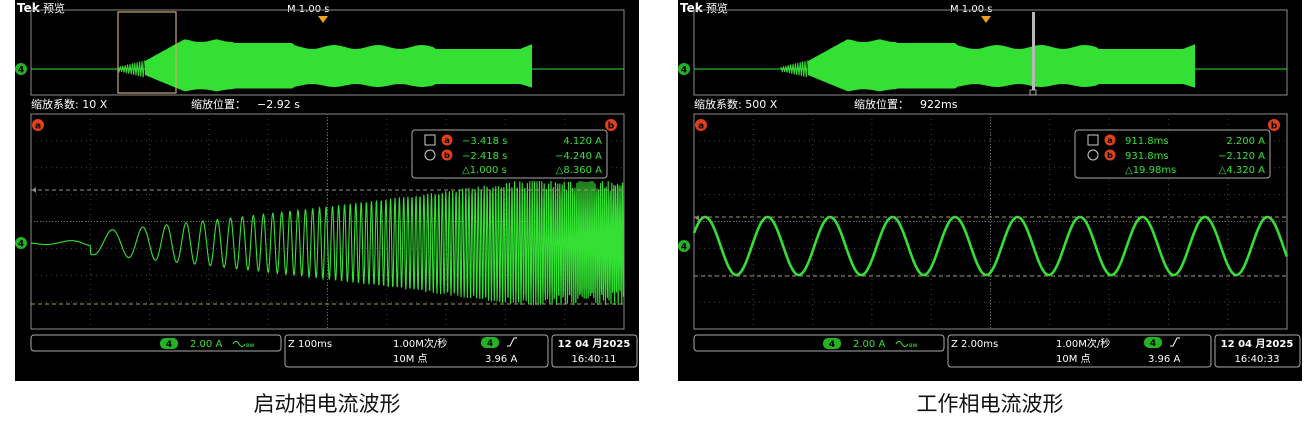 The height and width of the screenshot is (421, 1308). I want to click on cursor-delta-value: △8.360 A, so click(579, 170).